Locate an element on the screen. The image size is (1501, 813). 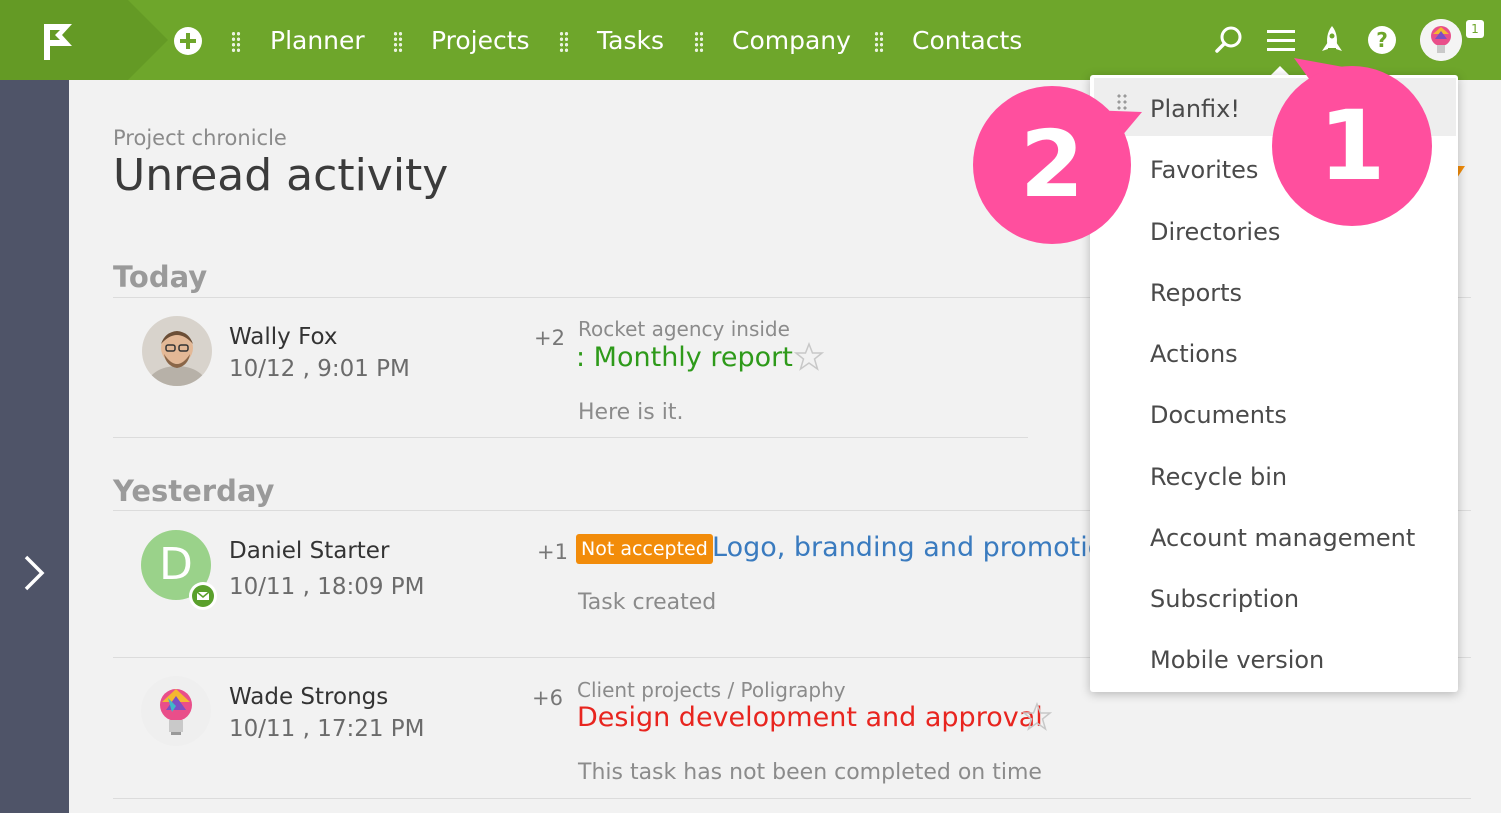
chevron-right-icon is located at coordinates (33, 573).